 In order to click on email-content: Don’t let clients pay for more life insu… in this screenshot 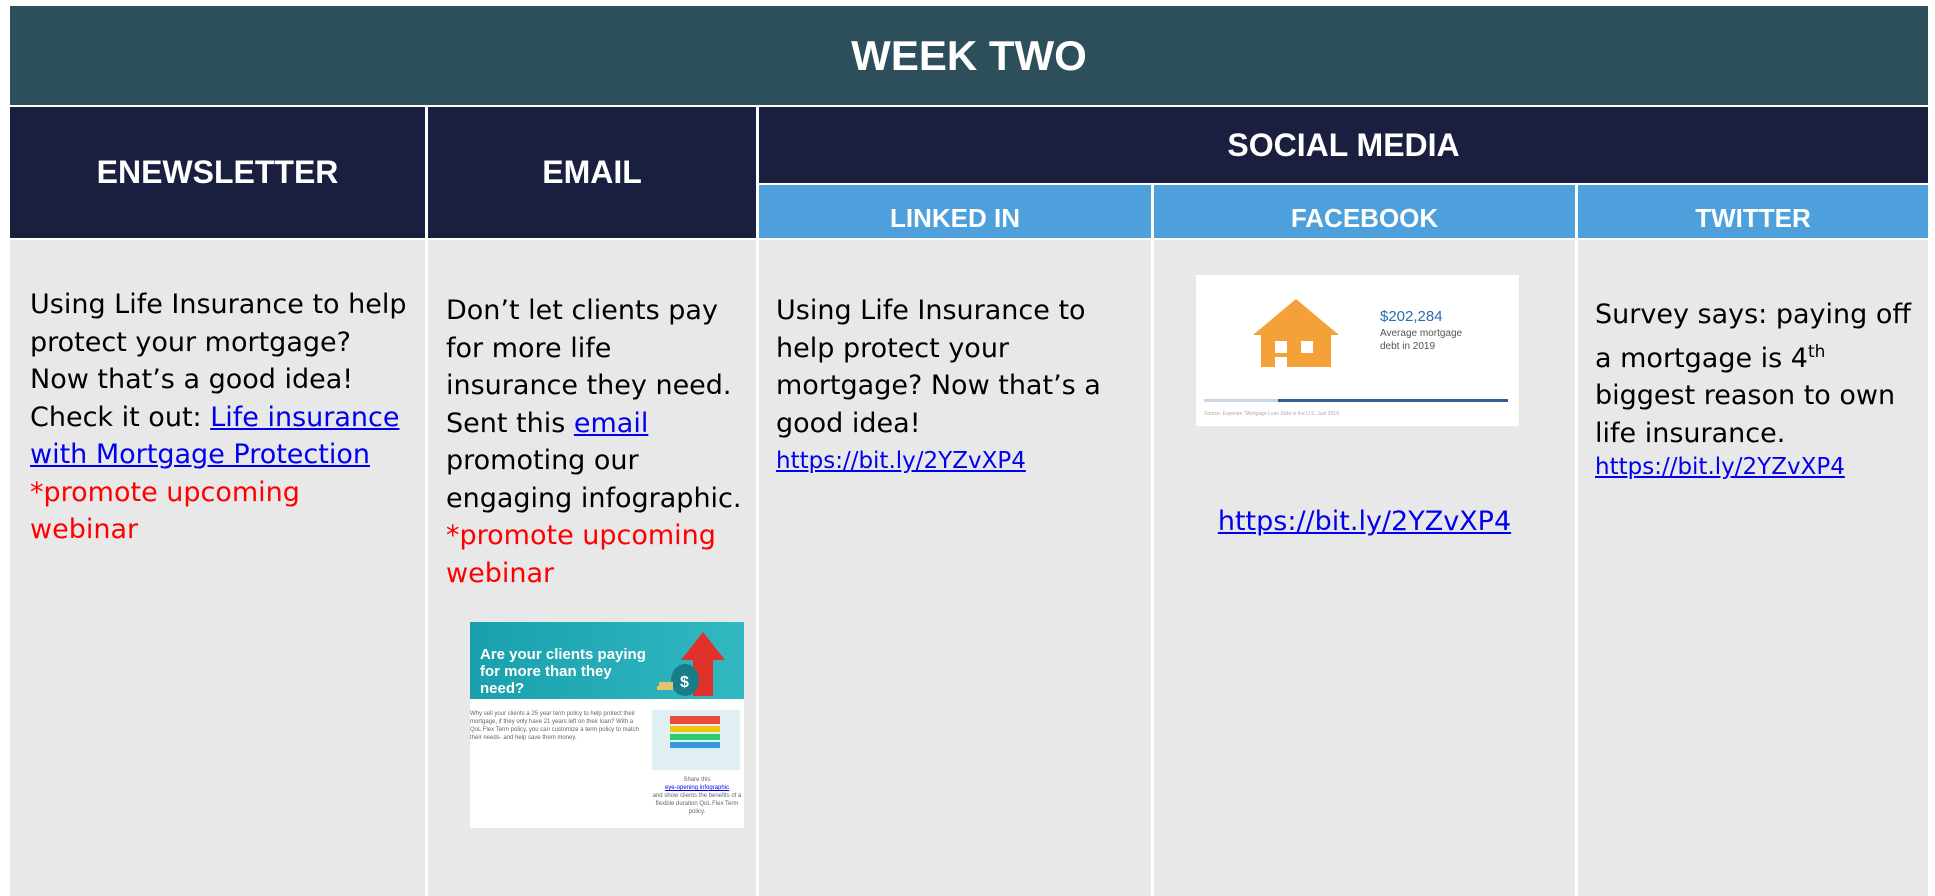, I will do `click(596, 442)`.